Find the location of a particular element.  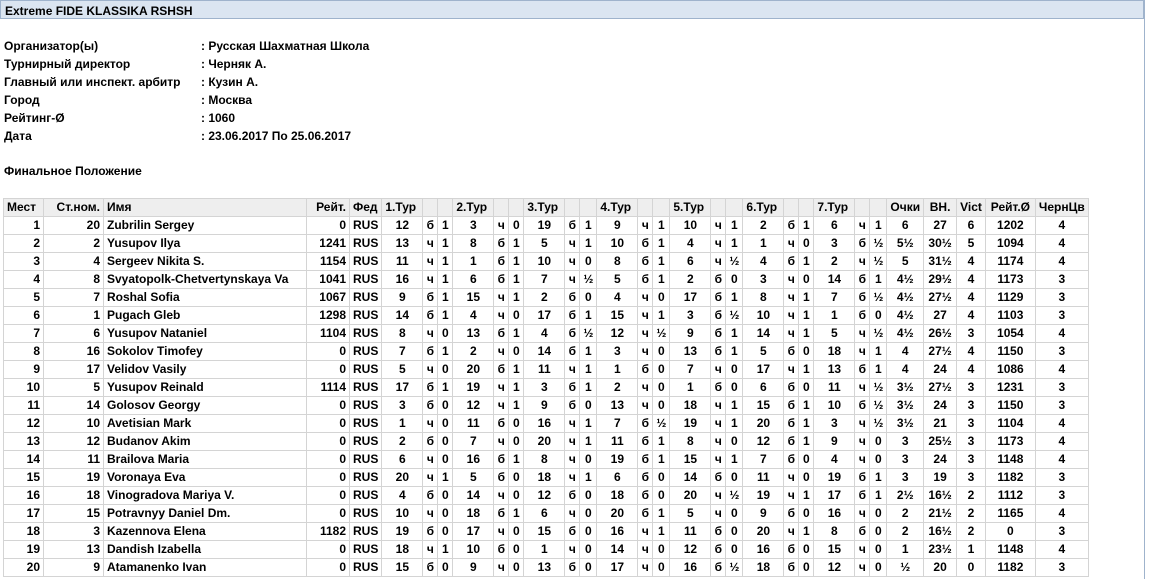

avg-rating-cell: 1148 is located at coordinates (1010, 549).